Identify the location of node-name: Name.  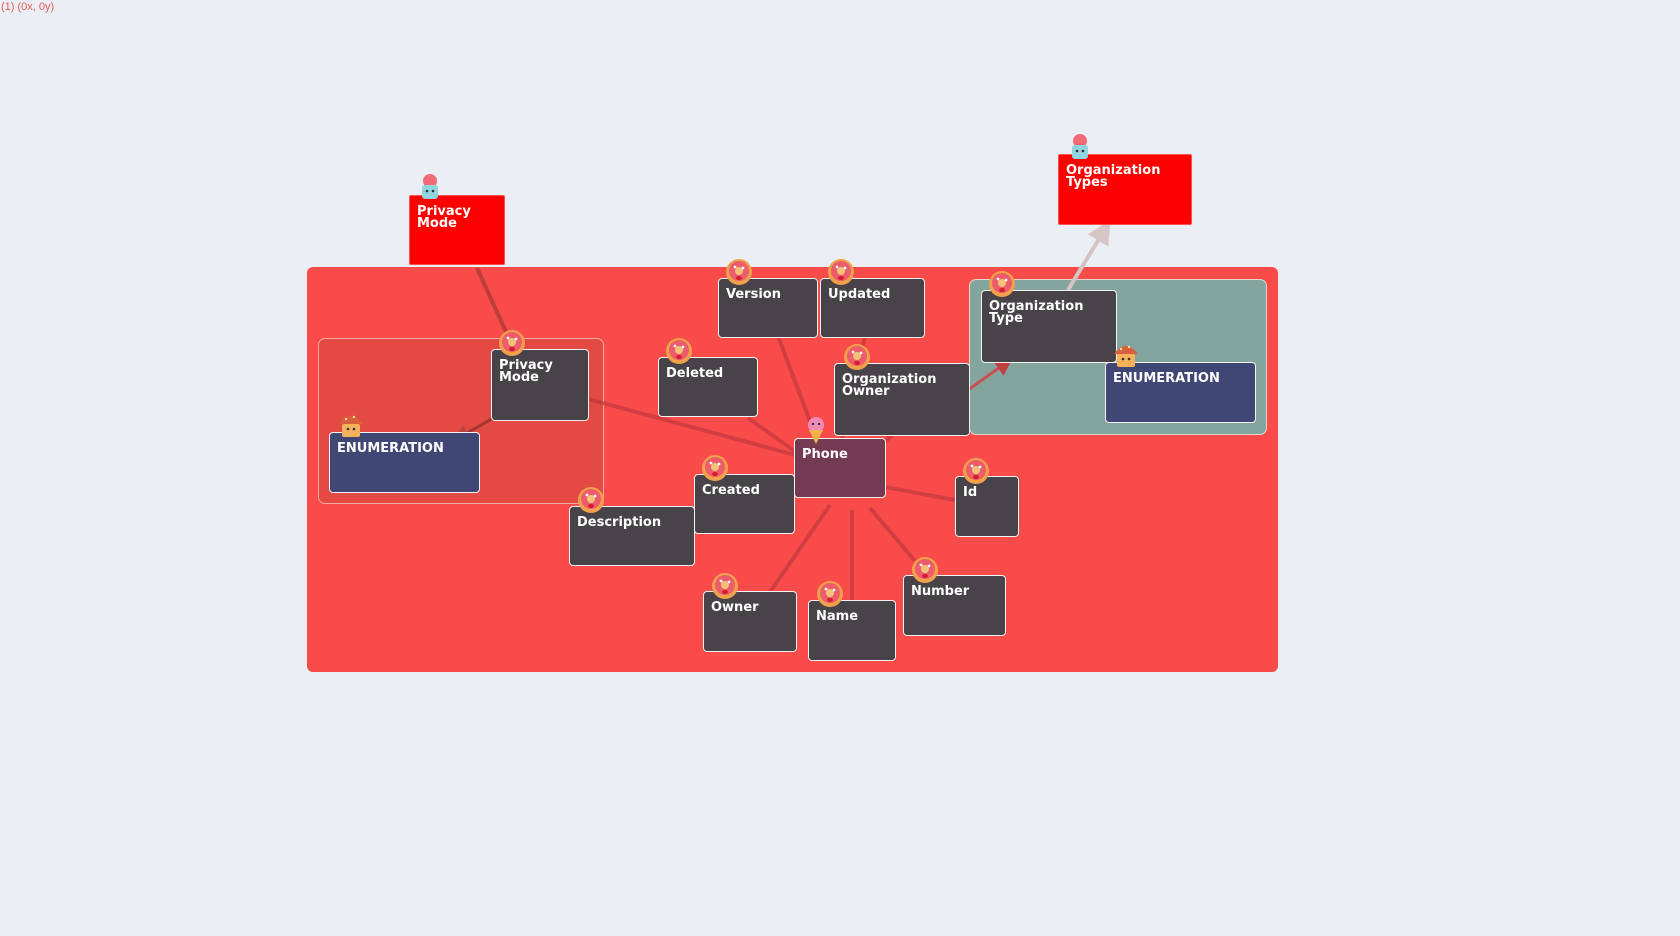
(852, 630).